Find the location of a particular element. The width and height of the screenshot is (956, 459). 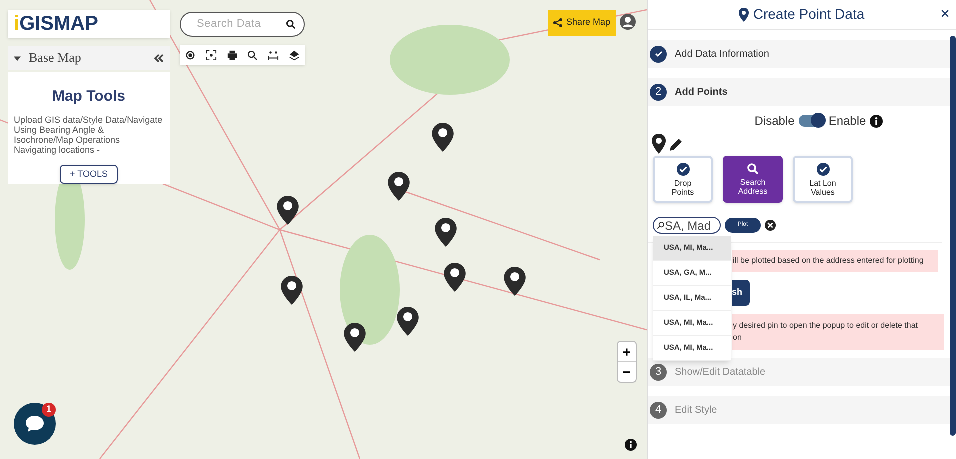

step-number: 2 is located at coordinates (658, 92).